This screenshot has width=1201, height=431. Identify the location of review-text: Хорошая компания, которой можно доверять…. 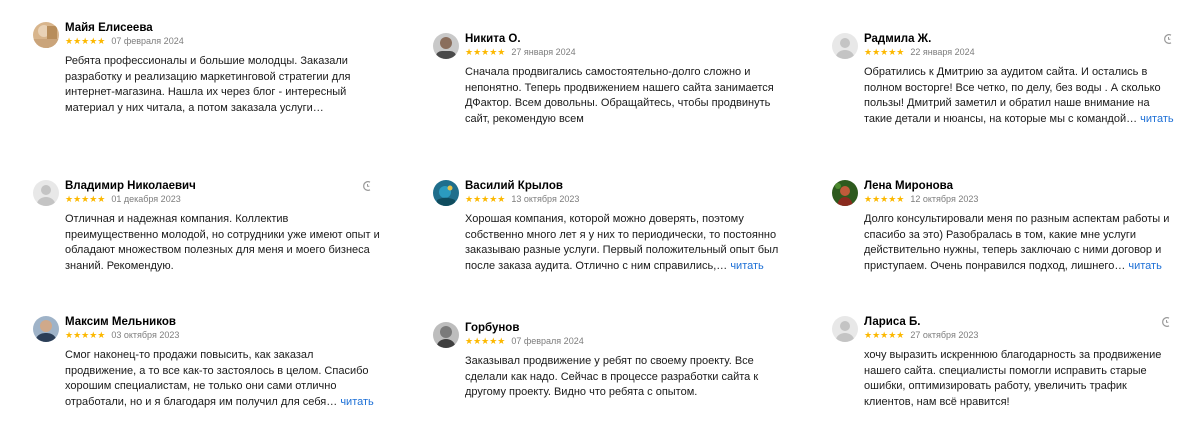
(622, 242).